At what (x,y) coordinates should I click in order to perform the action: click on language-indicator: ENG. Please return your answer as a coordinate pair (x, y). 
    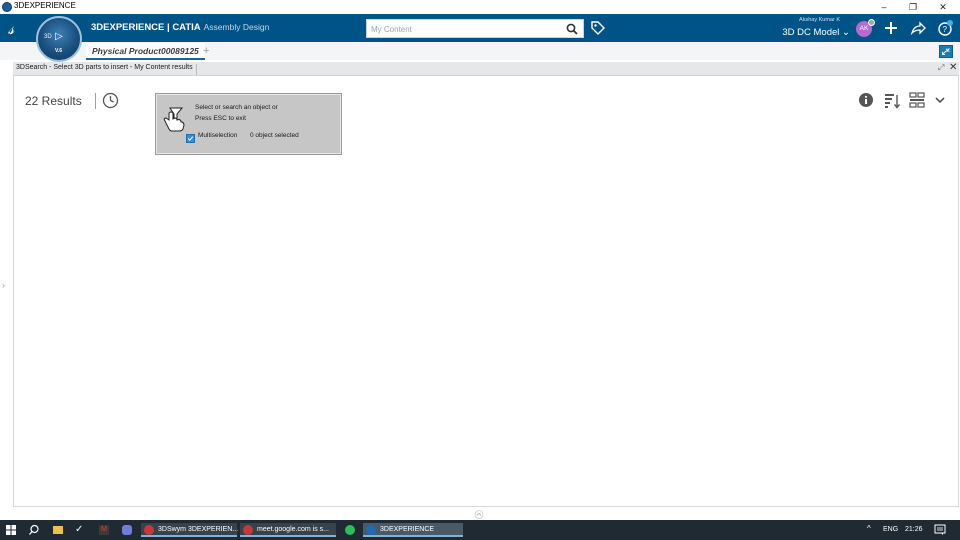
    Looking at the image, I should click on (890, 529).